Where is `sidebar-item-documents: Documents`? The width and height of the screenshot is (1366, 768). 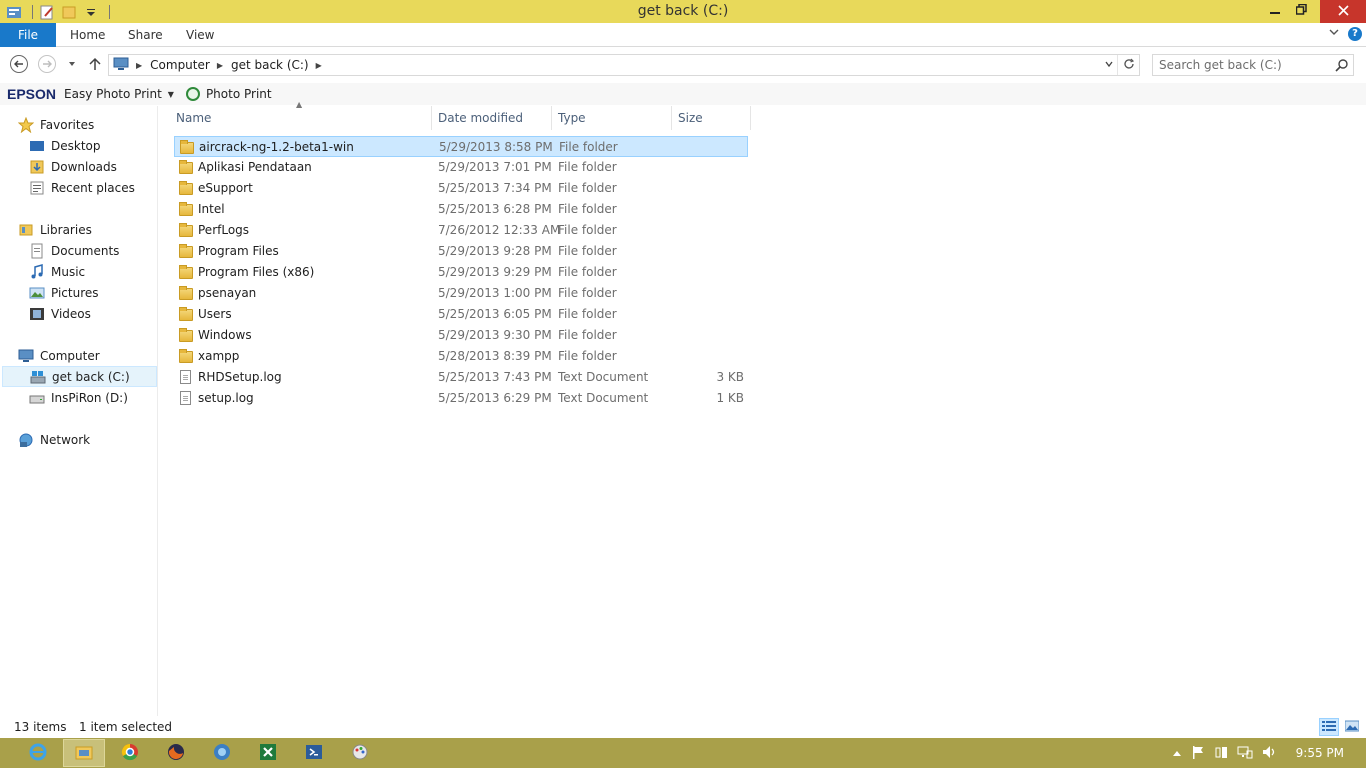
sidebar-item-documents: Documents is located at coordinates (74, 250).